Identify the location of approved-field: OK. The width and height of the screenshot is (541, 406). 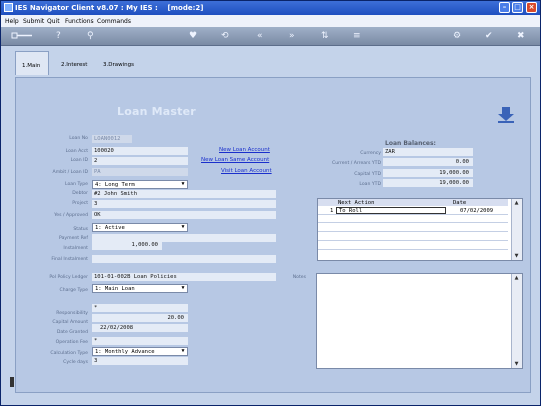
(184, 215).